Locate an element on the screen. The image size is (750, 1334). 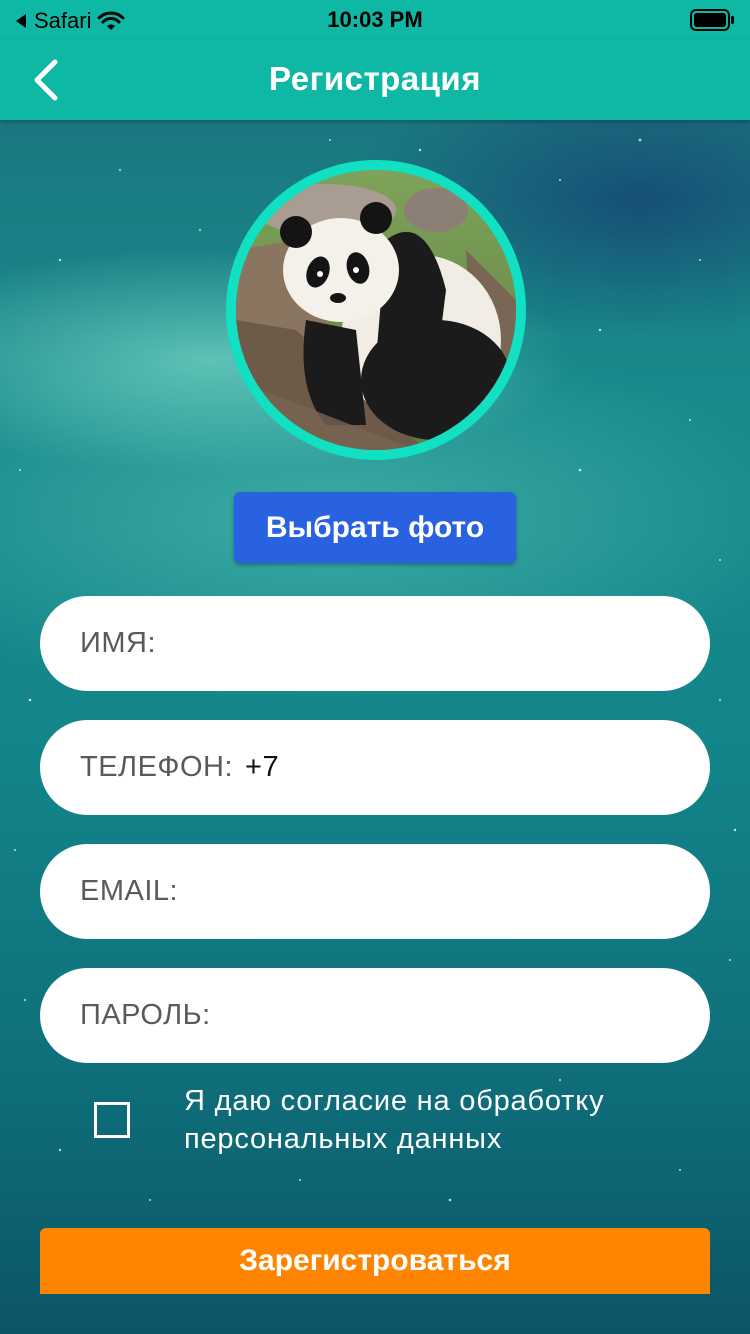
avatar is located at coordinates (376, 310).